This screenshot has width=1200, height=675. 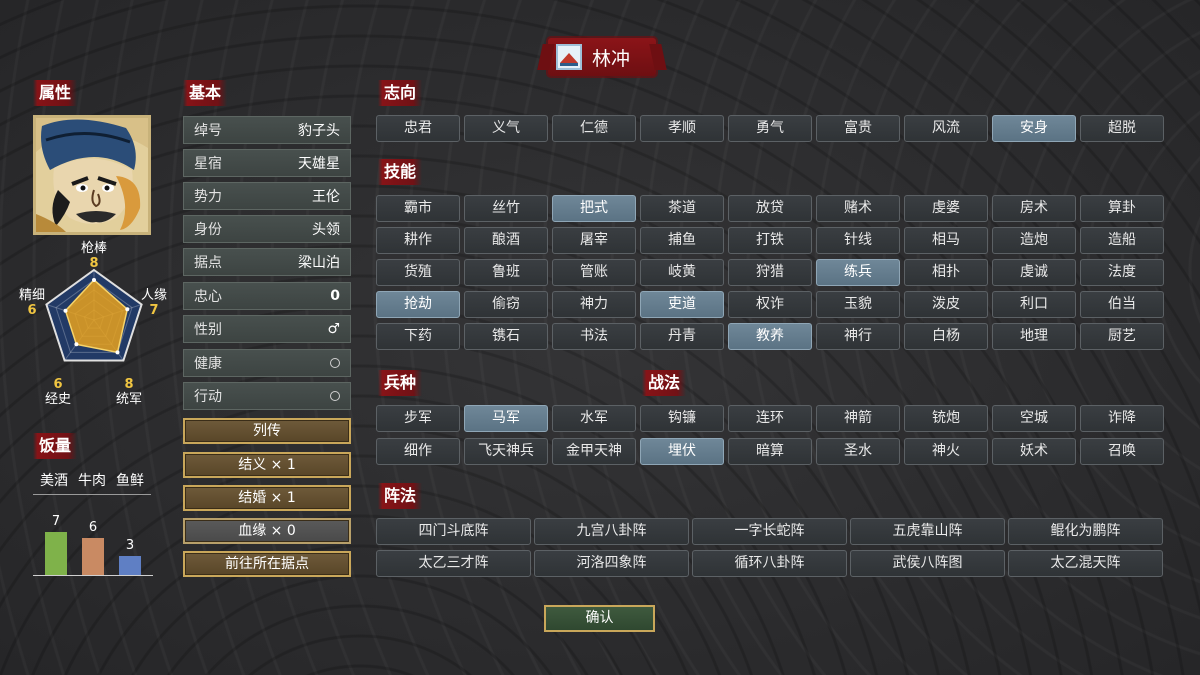 I want to click on formation-option: 循环八卦阵, so click(x=769, y=563).